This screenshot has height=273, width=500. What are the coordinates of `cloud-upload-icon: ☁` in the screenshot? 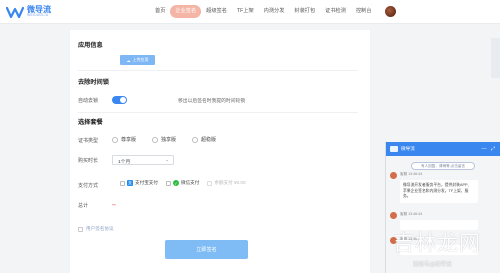 It's located at (128, 60).